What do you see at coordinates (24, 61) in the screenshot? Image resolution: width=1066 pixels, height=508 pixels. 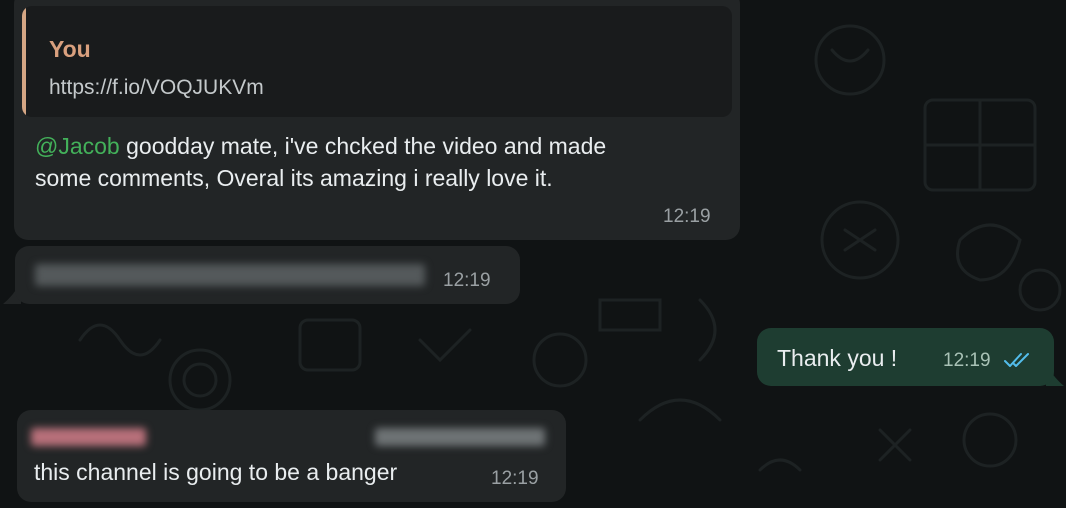 I see `quote-accent-bar` at bounding box center [24, 61].